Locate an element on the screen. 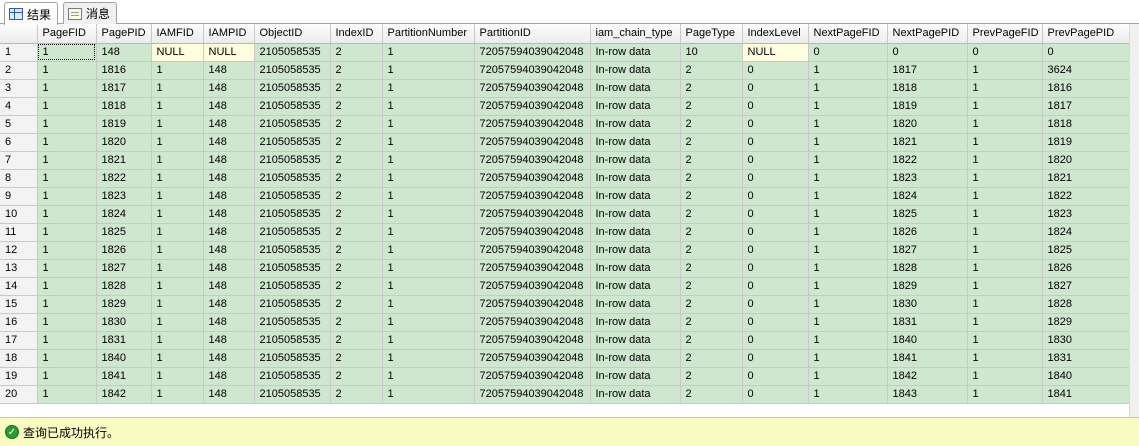 The image size is (1139, 446). grid-cell: 1831 is located at coordinates (927, 322).